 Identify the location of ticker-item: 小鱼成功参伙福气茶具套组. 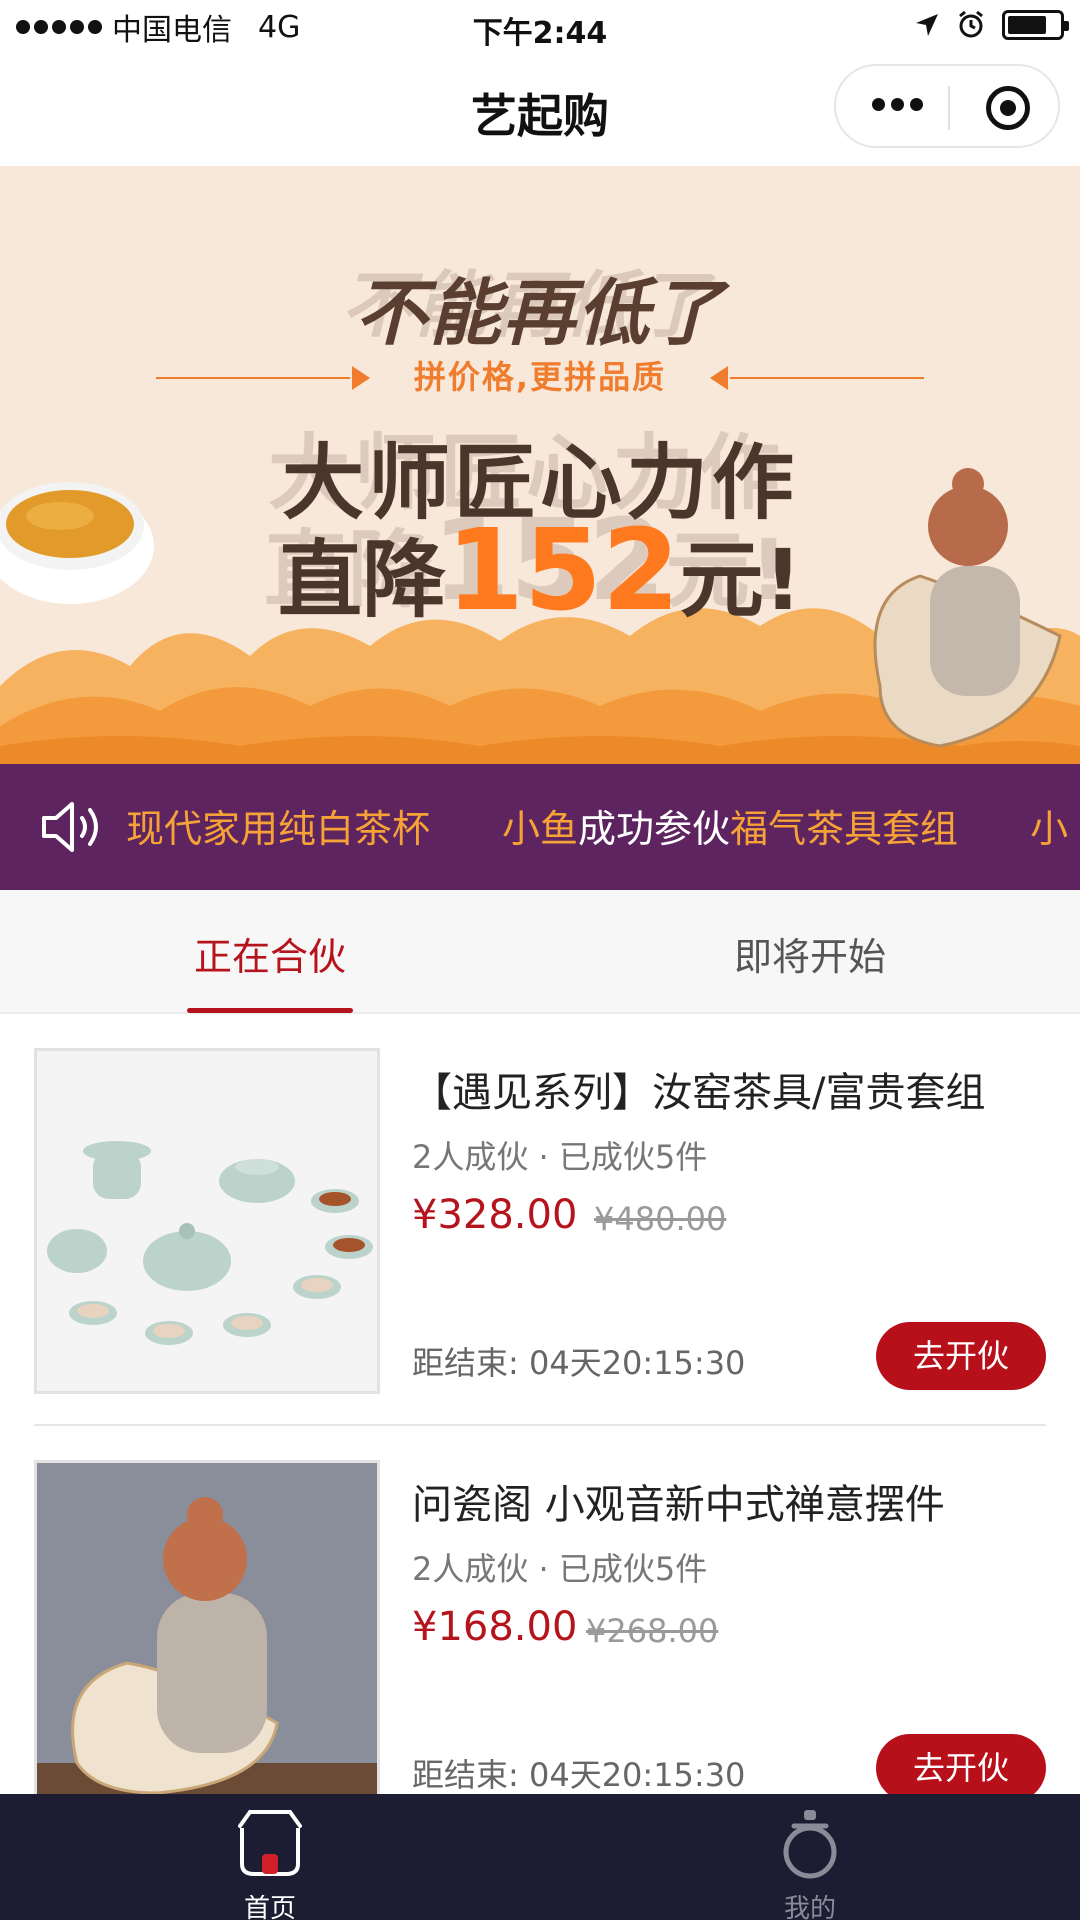
(730, 829).